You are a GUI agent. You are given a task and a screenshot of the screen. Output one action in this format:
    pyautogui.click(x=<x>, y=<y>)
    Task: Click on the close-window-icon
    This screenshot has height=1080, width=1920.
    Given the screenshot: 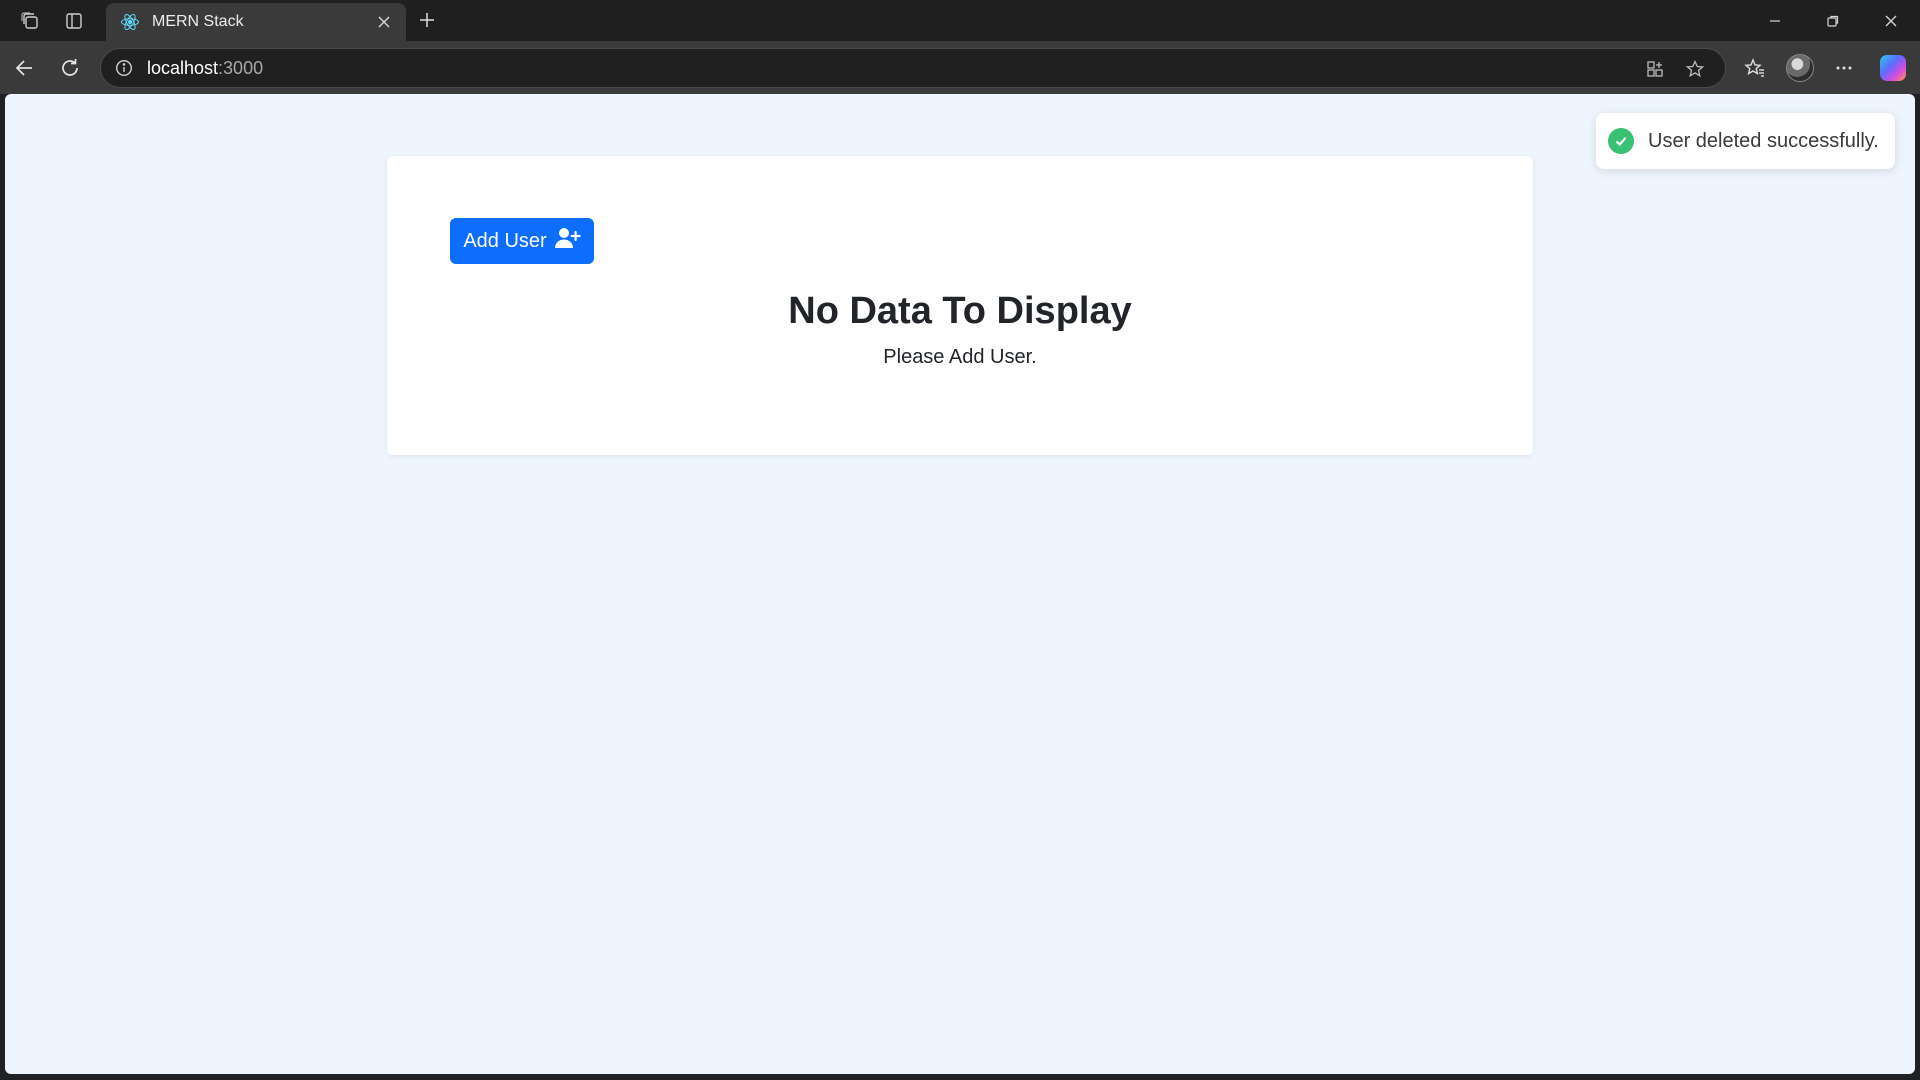 What is the action you would take?
    pyautogui.click(x=1891, y=20)
    